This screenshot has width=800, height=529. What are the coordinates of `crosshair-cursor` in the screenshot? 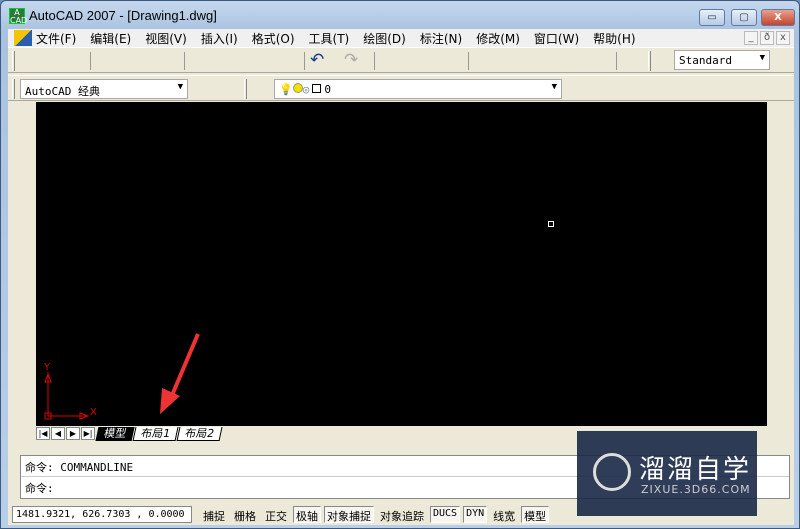 It's located at (551, 224).